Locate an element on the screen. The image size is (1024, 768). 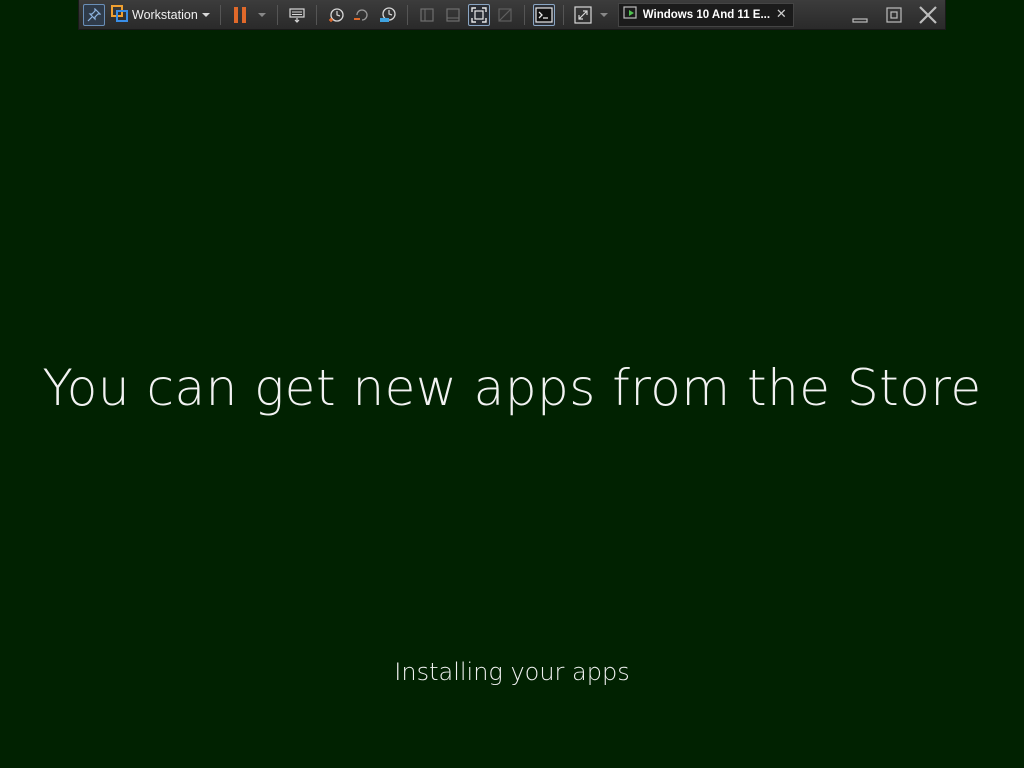
library-view-button is located at coordinates (427, 15).